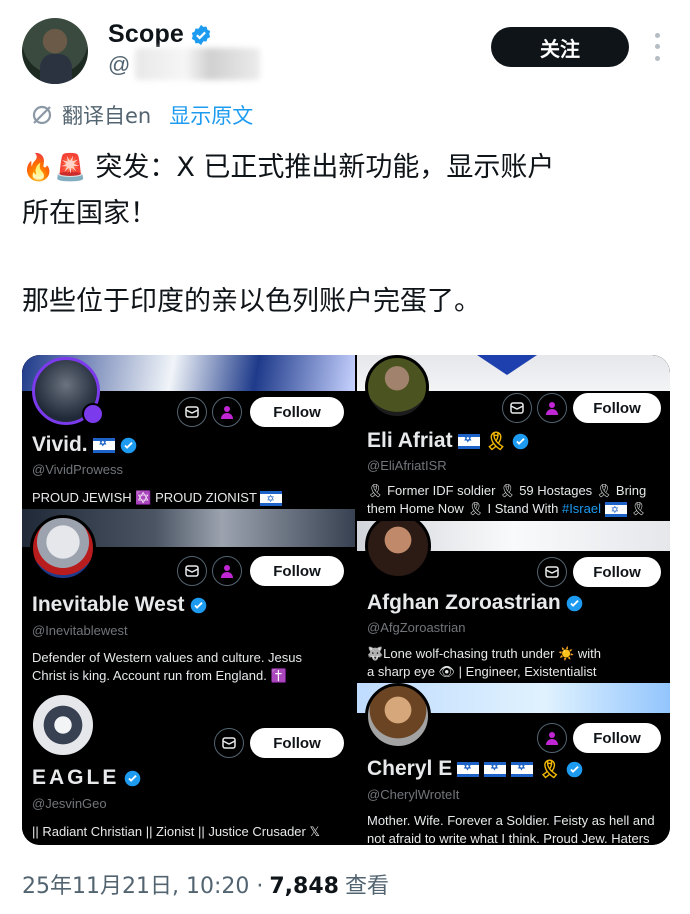  What do you see at coordinates (410, 768) in the screenshot?
I see `card-name-text: Cheryl E` at bounding box center [410, 768].